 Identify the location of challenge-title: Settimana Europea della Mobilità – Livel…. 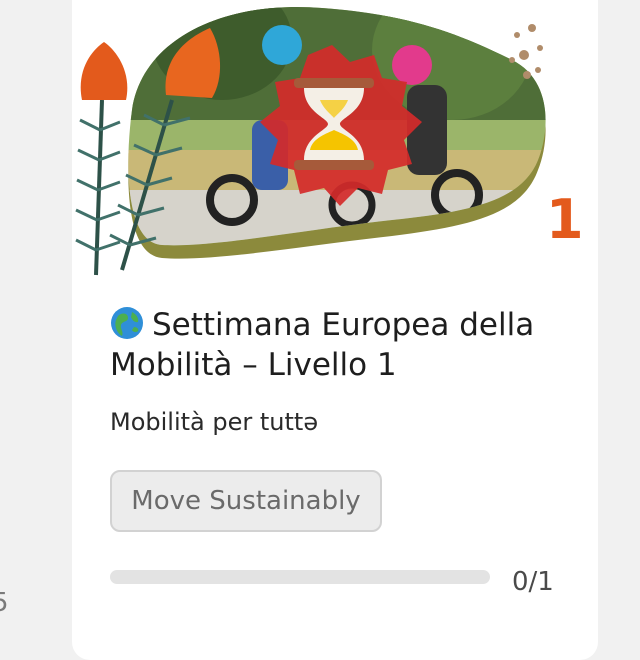
(340, 345).